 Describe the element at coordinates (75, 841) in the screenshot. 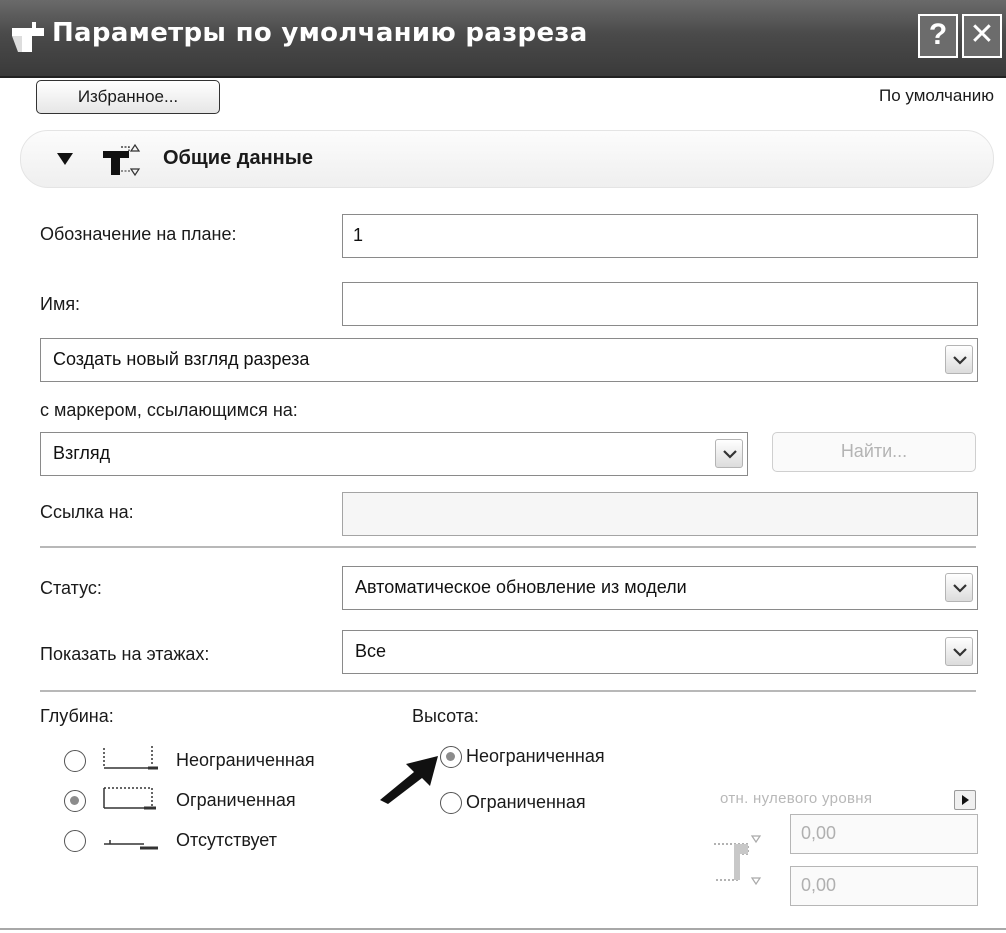

I see `depth-none-radio` at that location.